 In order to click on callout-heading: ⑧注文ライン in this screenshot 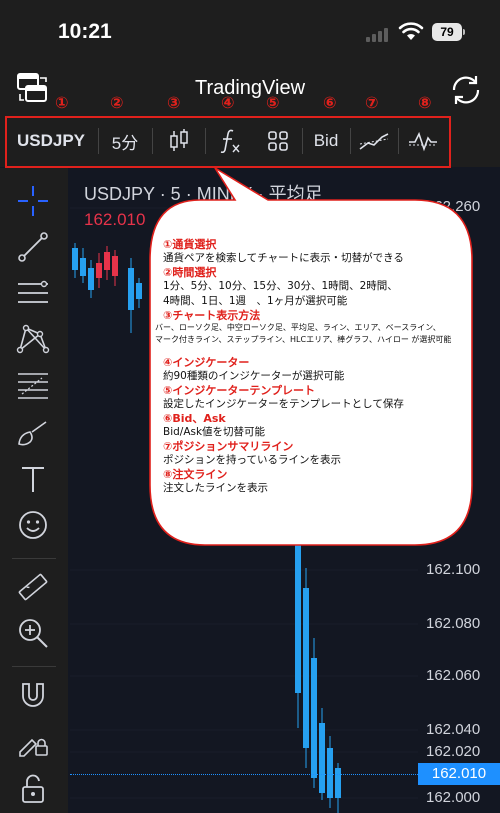, I will do `click(195, 474)`.